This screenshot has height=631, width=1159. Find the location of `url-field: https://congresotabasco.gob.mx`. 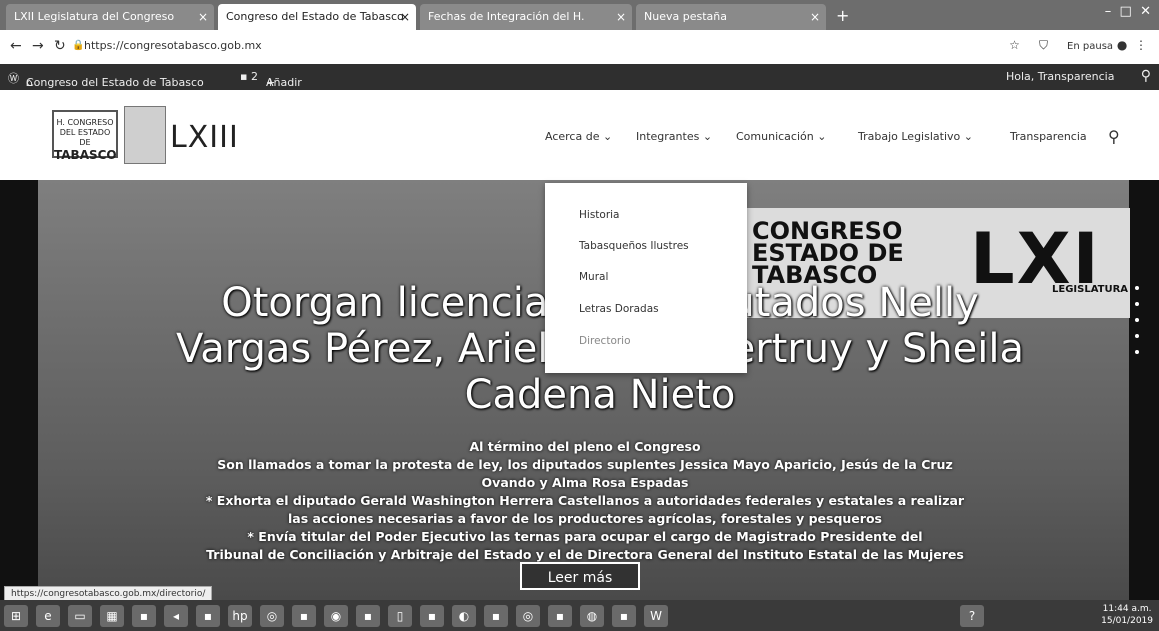

url-field: https://congresotabasco.gob.mx is located at coordinates (173, 45).